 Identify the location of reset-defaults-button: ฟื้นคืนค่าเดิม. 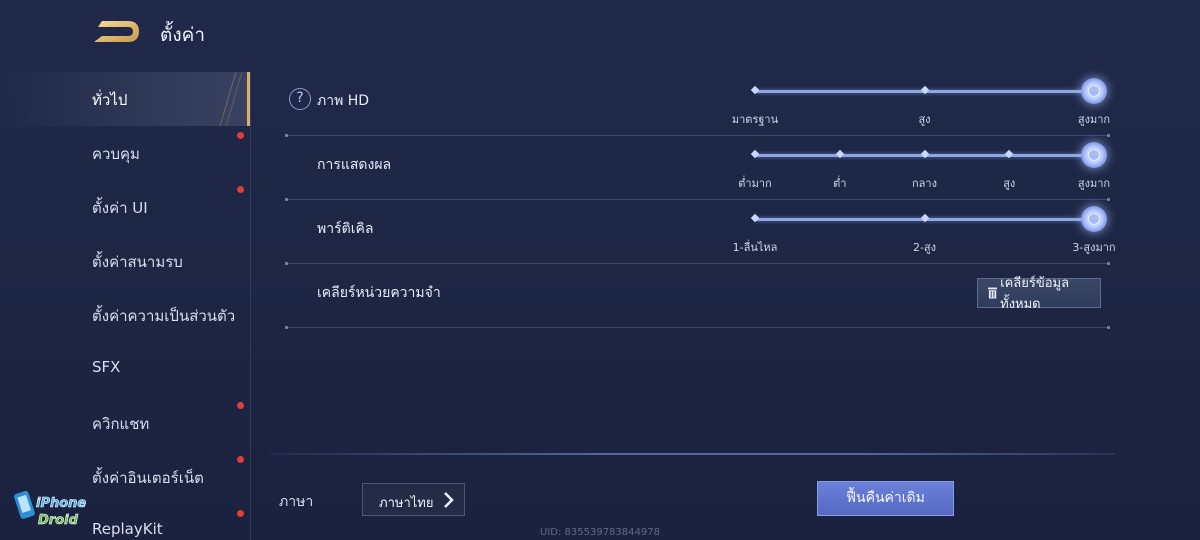
(885, 498).